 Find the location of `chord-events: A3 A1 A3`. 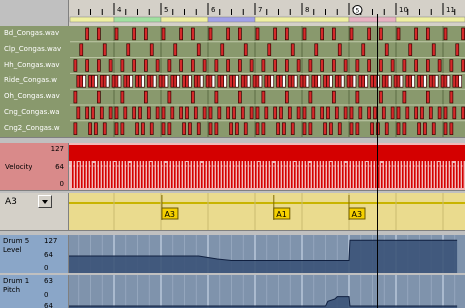

chord-events: A3 A1 A3 is located at coordinates (267, 211).